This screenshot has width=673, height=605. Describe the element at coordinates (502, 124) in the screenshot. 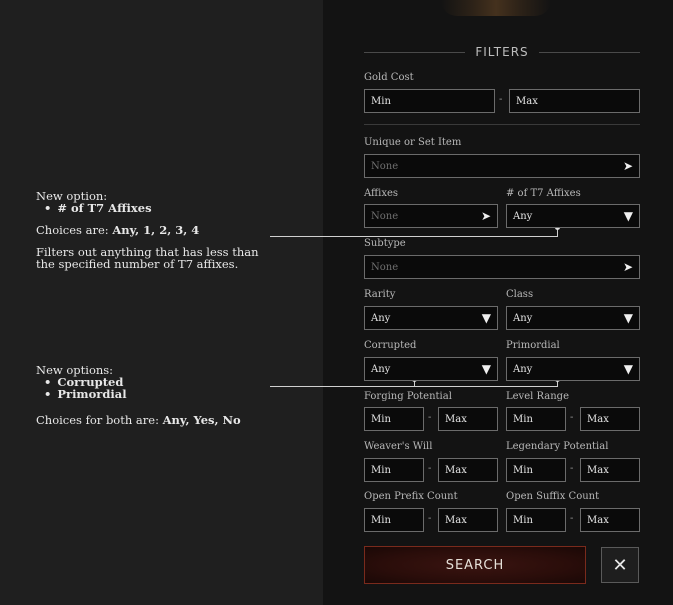

I see `divider` at that location.